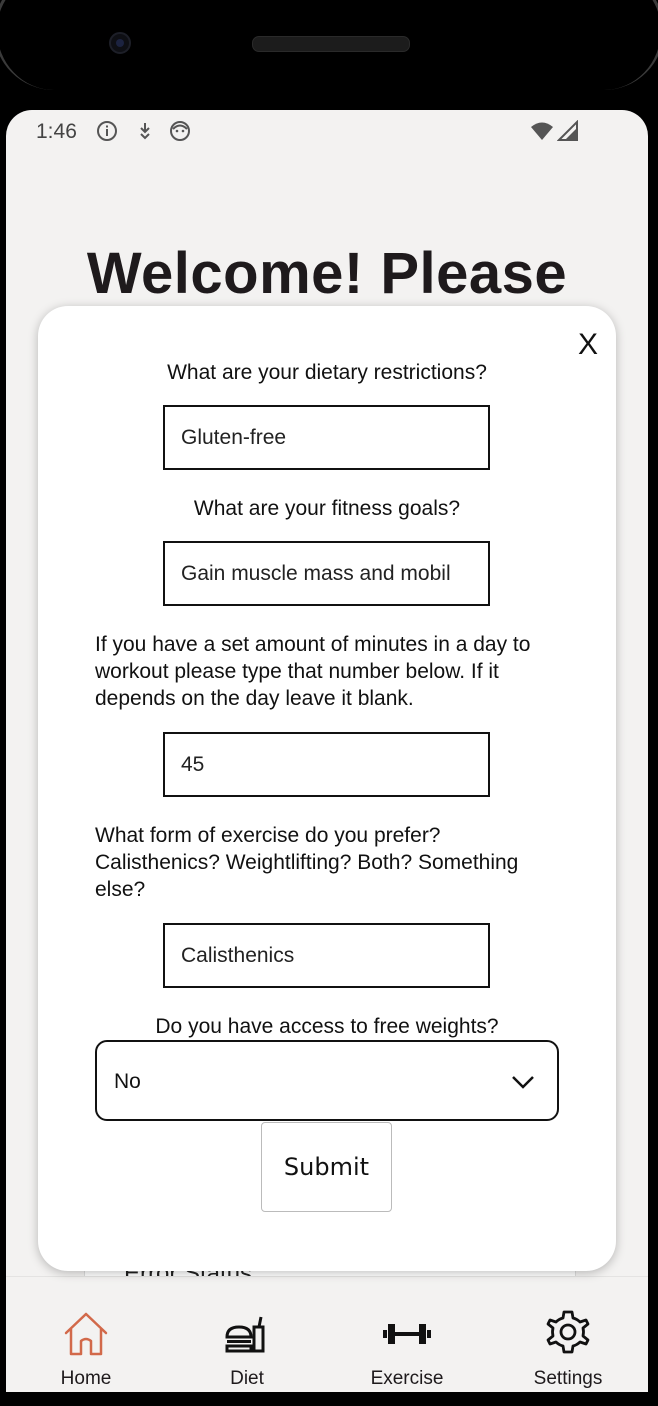  I want to click on question-fitness-goals: What are your fitness goals?, so click(327, 508).